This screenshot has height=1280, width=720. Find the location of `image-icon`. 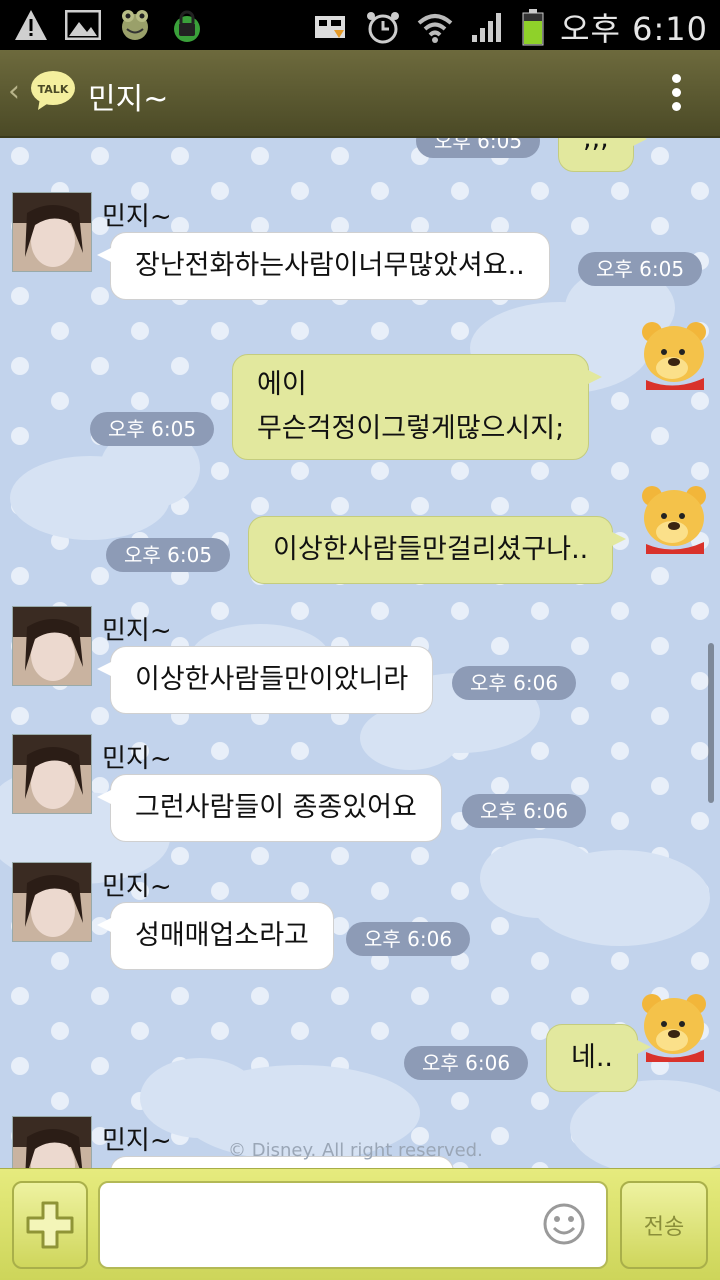

image-icon is located at coordinates (83, 25).